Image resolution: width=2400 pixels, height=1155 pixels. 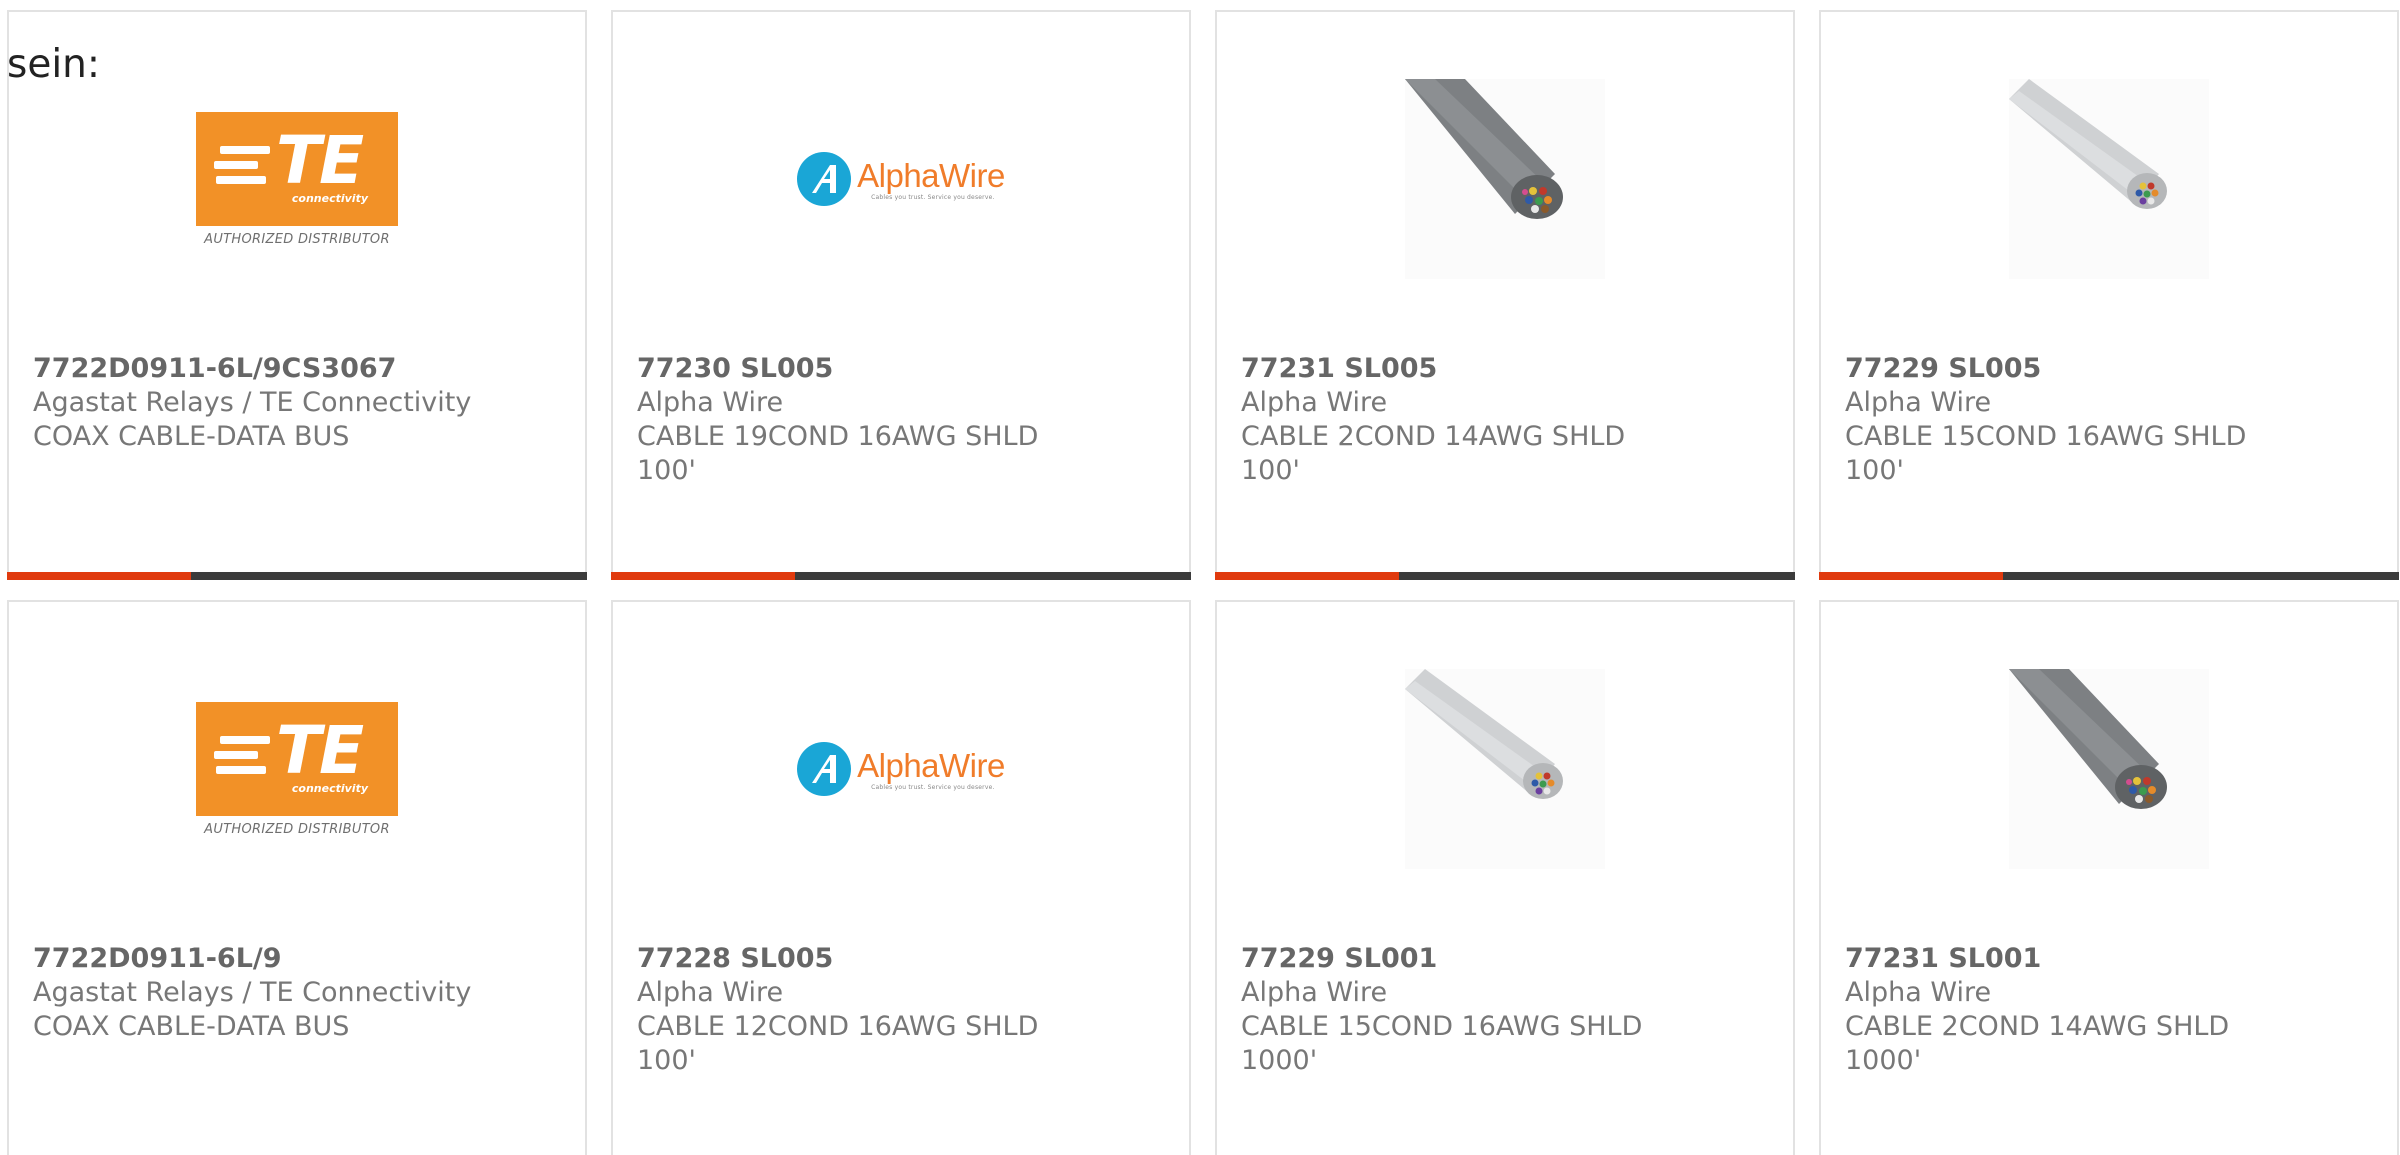 What do you see at coordinates (838, 453) in the screenshot?
I see `description: CABLE 19COND 16AWG SHLD 100'` at bounding box center [838, 453].